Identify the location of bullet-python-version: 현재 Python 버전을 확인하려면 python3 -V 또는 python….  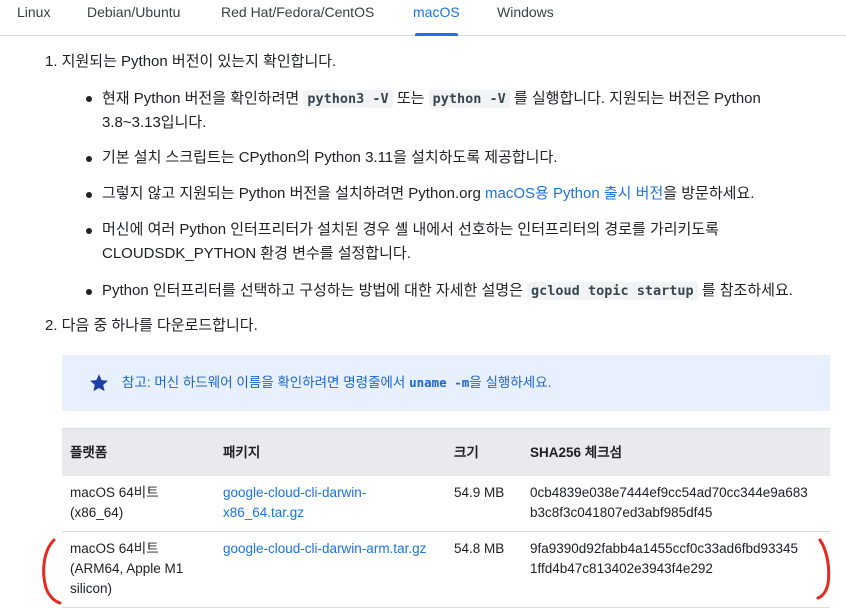
(452, 111).